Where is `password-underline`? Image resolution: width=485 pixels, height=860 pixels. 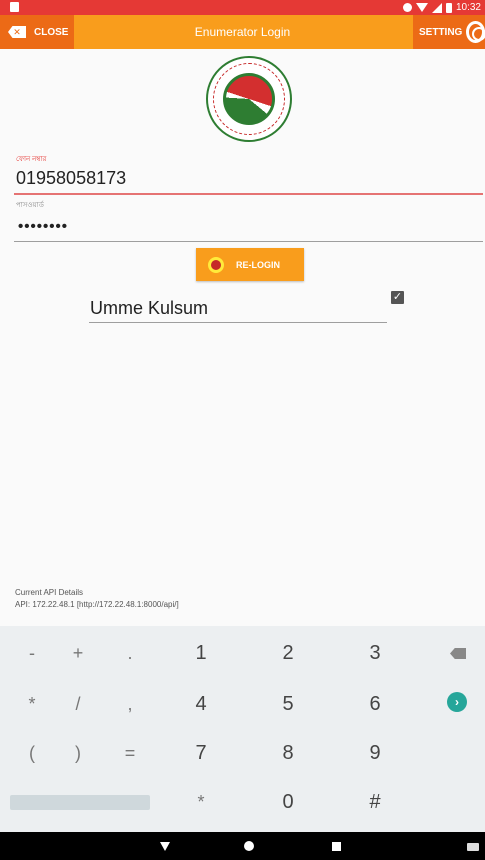 password-underline is located at coordinates (248, 241).